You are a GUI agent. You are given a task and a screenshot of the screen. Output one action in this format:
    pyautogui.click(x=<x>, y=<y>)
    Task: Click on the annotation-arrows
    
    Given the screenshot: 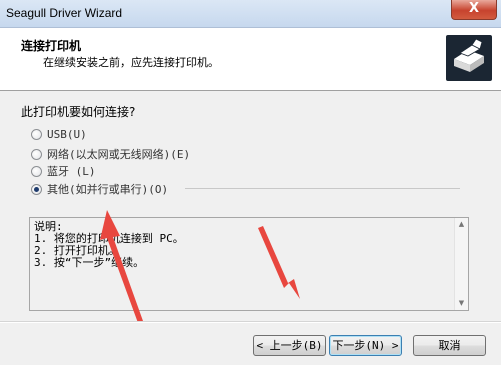 What is the action you would take?
    pyautogui.click(x=200, y=266)
    